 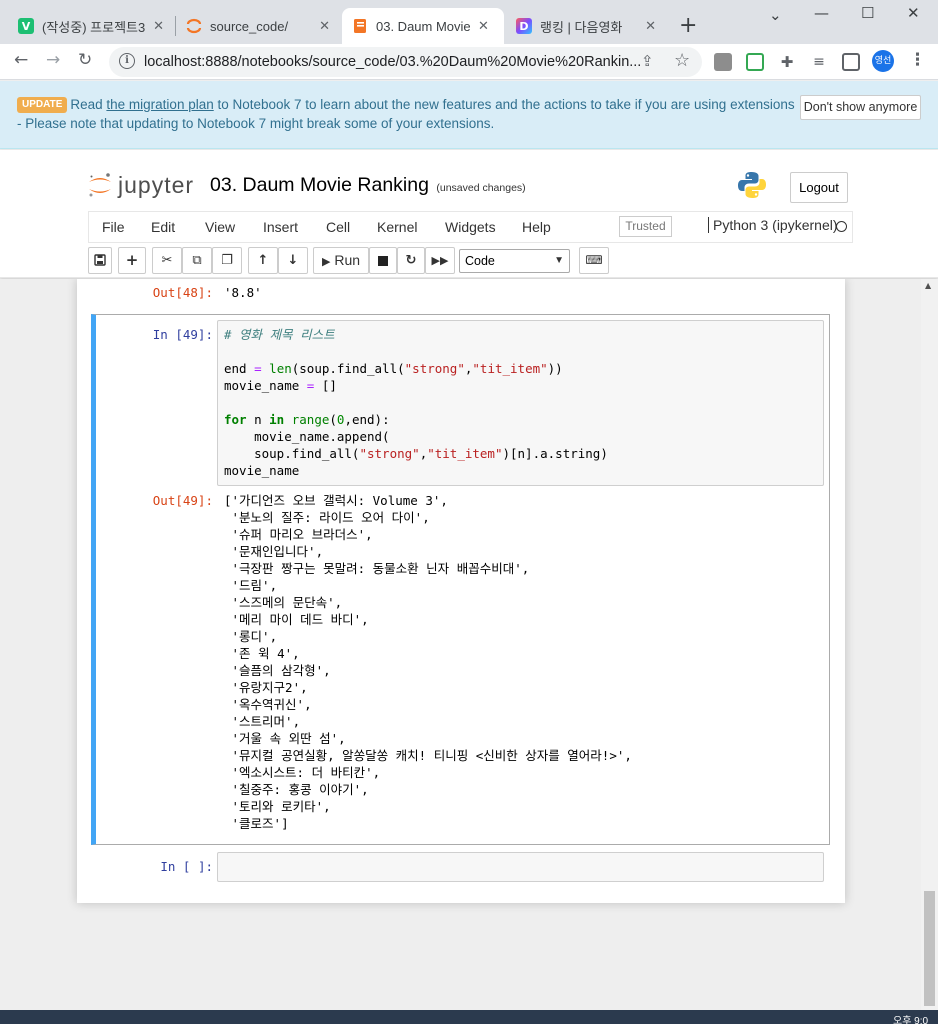 I want to click on site-info-icon: i, so click(x=127, y=61).